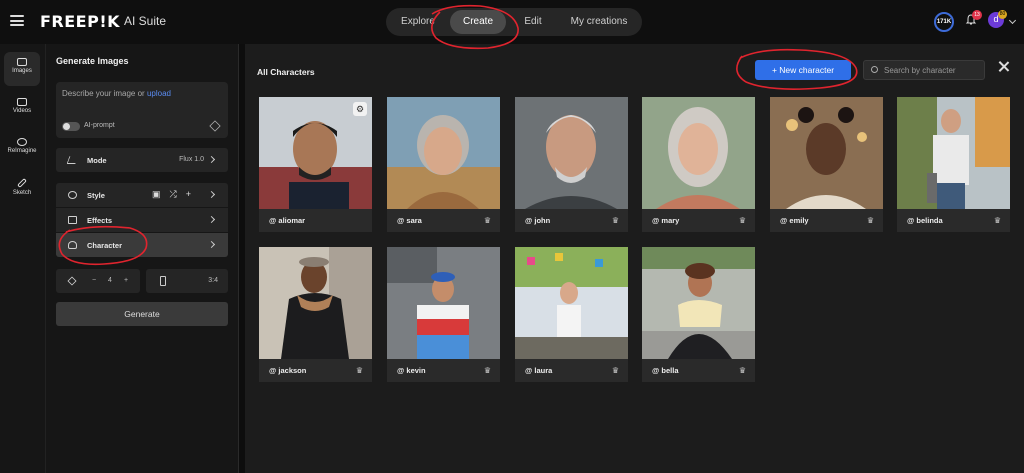  Describe the element at coordinates (96, 195) in the screenshot. I see `style-label: Style` at that location.